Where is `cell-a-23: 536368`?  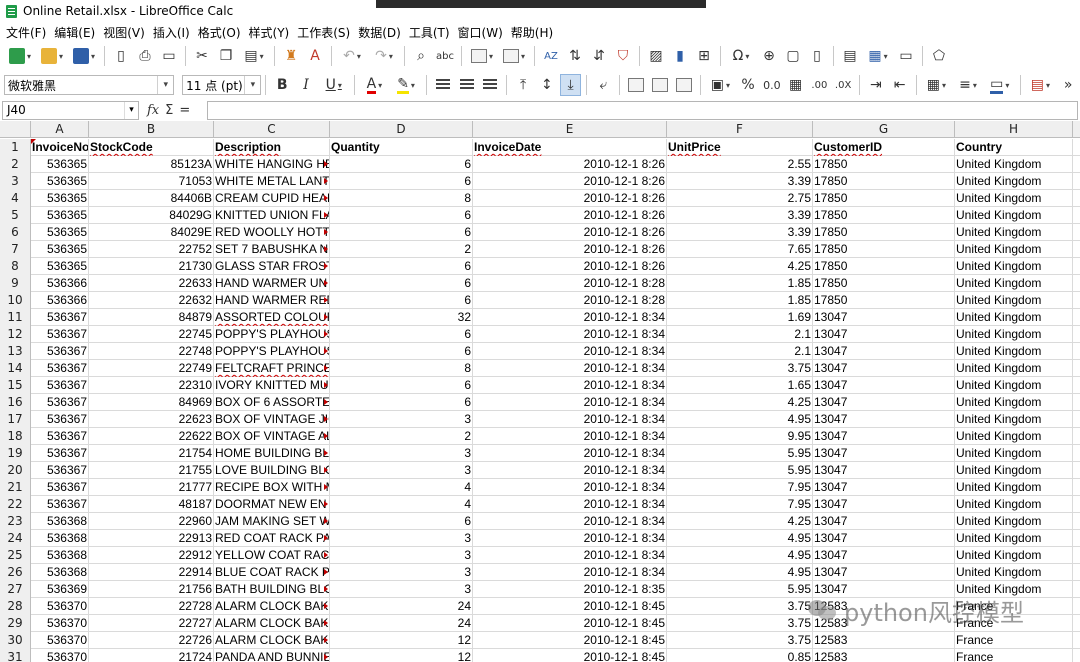 cell-a-23: 536368 is located at coordinates (60, 521).